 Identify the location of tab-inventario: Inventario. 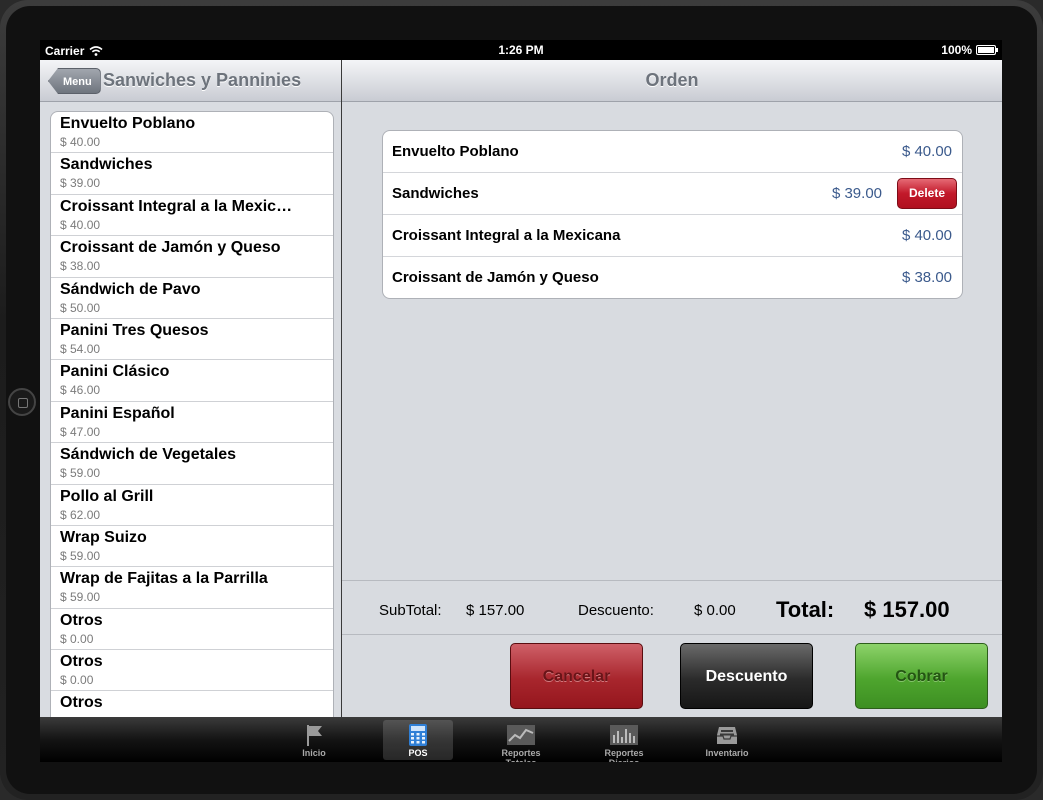
(727, 740).